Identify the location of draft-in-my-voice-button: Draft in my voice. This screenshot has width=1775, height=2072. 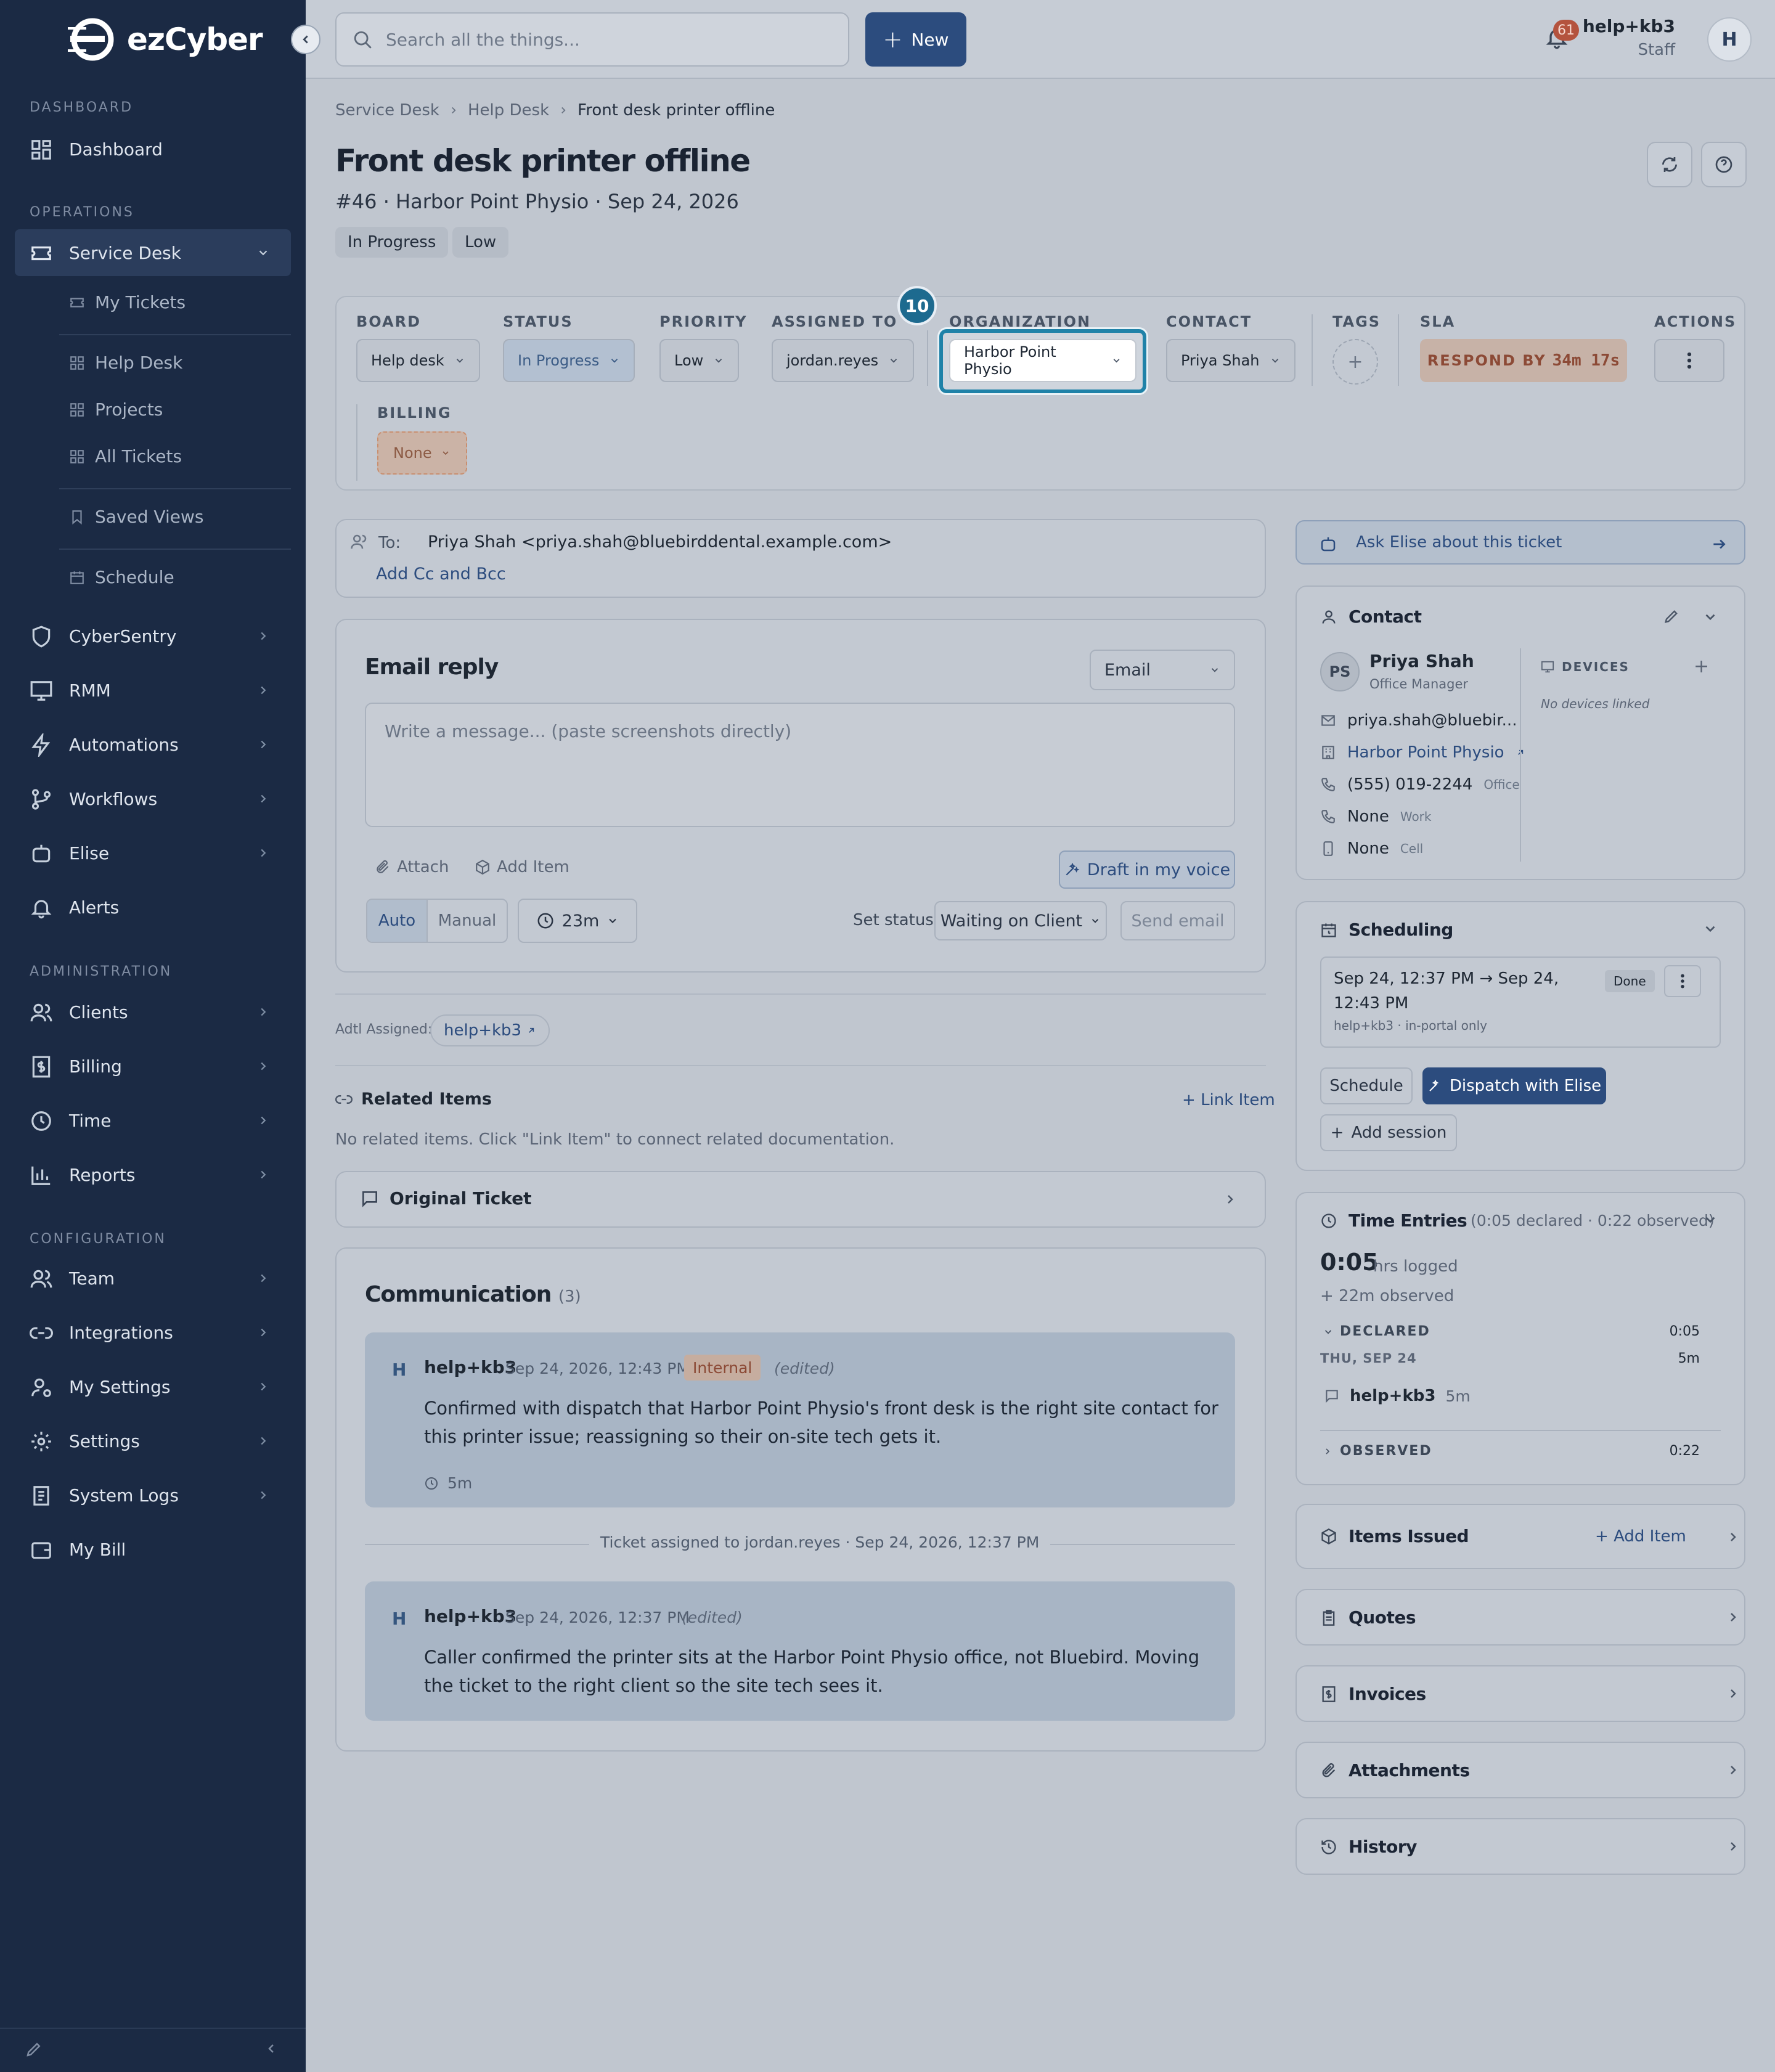
(1147, 869).